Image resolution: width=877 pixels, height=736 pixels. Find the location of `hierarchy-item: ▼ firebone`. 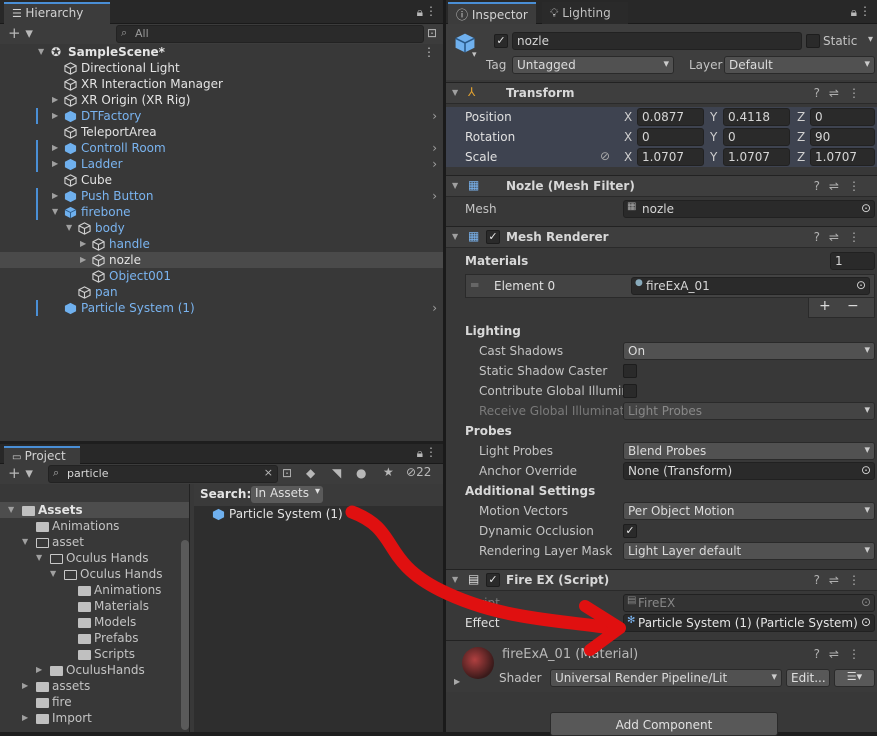

hierarchy-item: ▼ firebone is located at coordinates (221, 212).